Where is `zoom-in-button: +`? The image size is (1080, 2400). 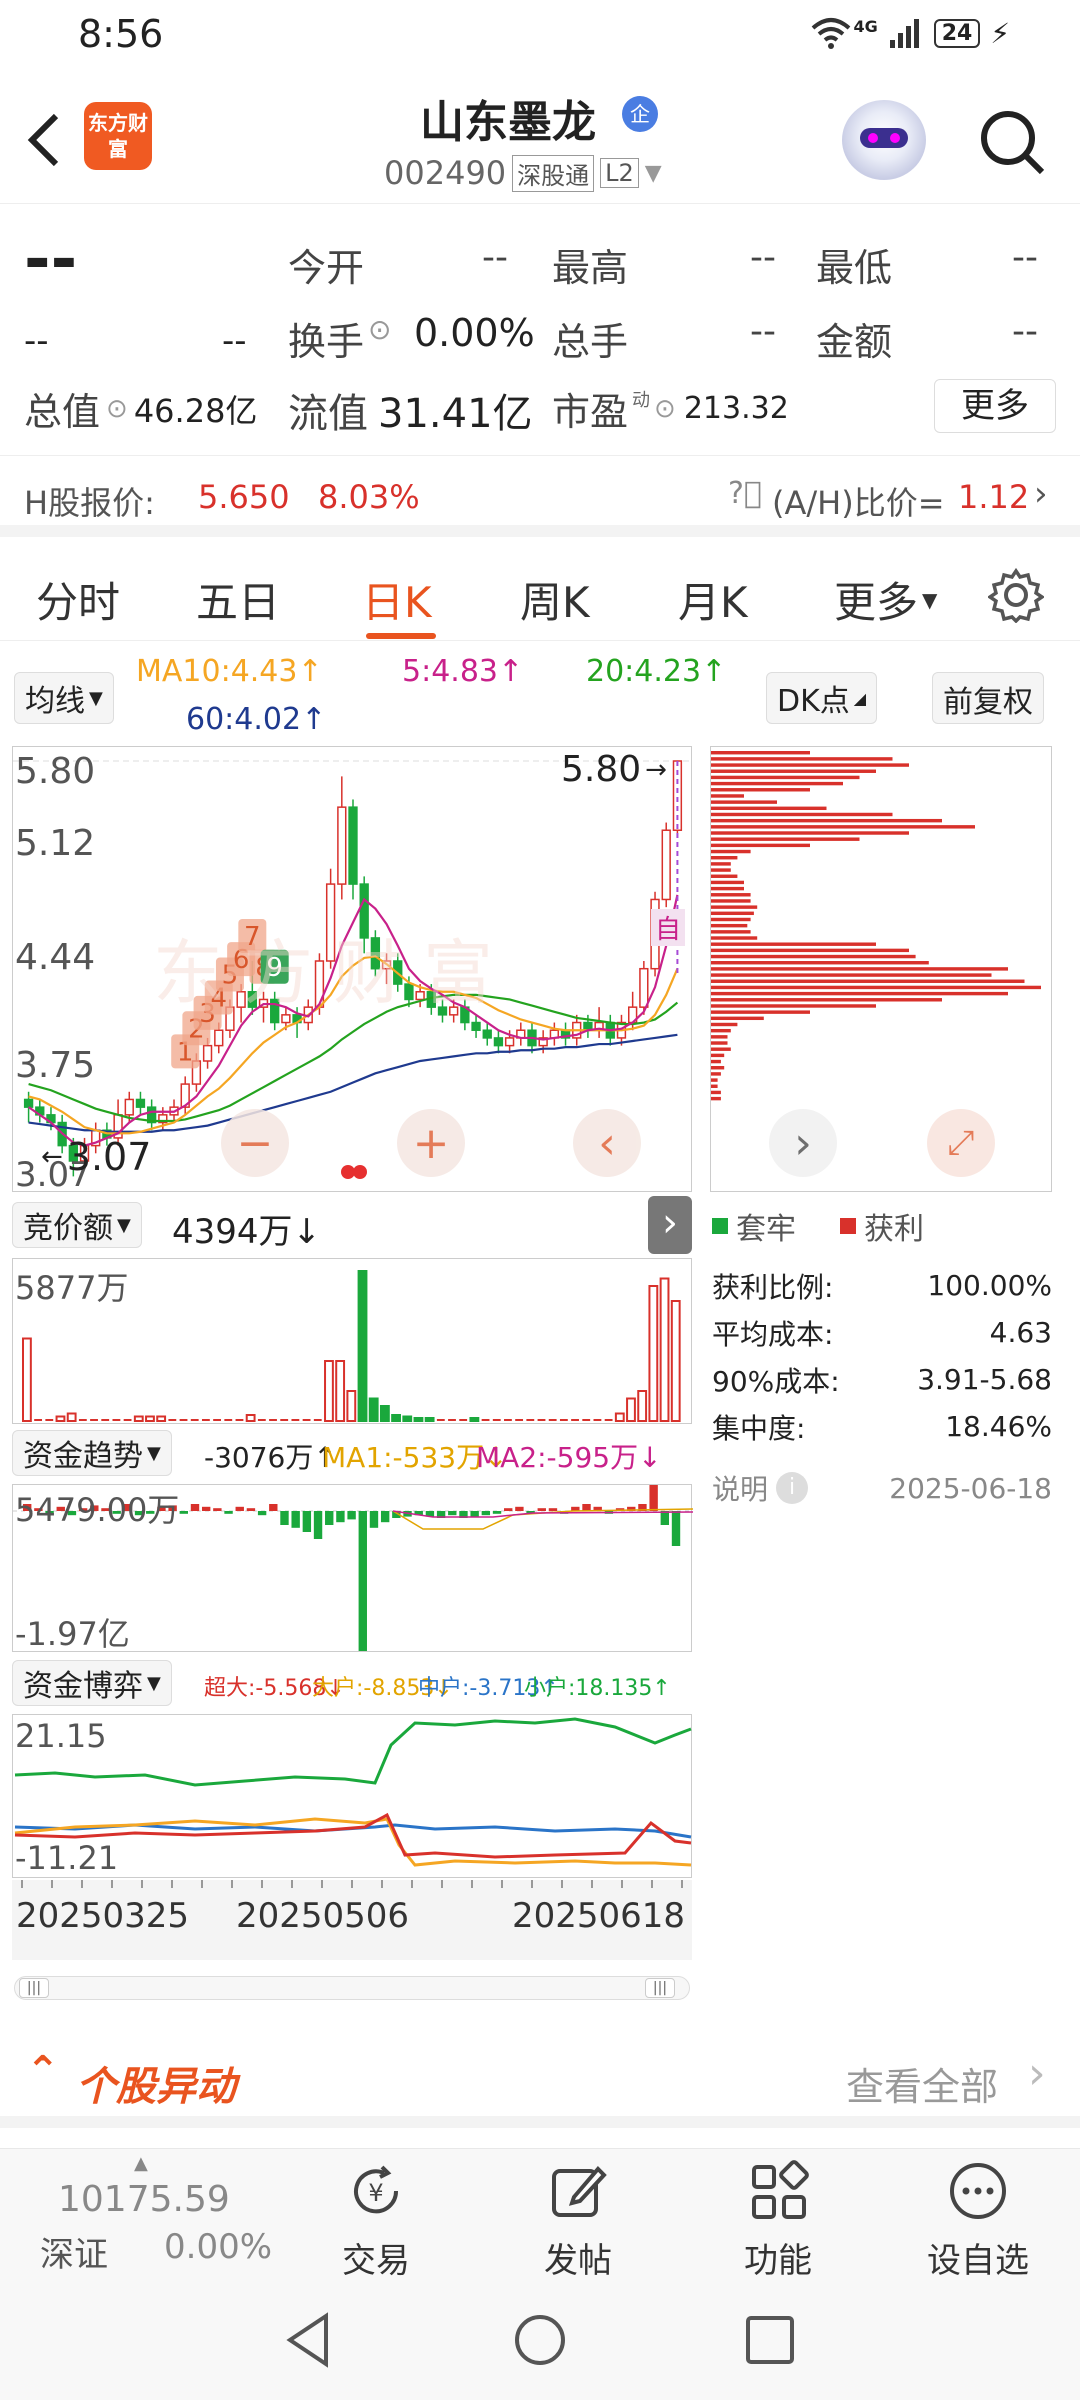
zoom-in-button: + is located at coordinates (431, 1143).